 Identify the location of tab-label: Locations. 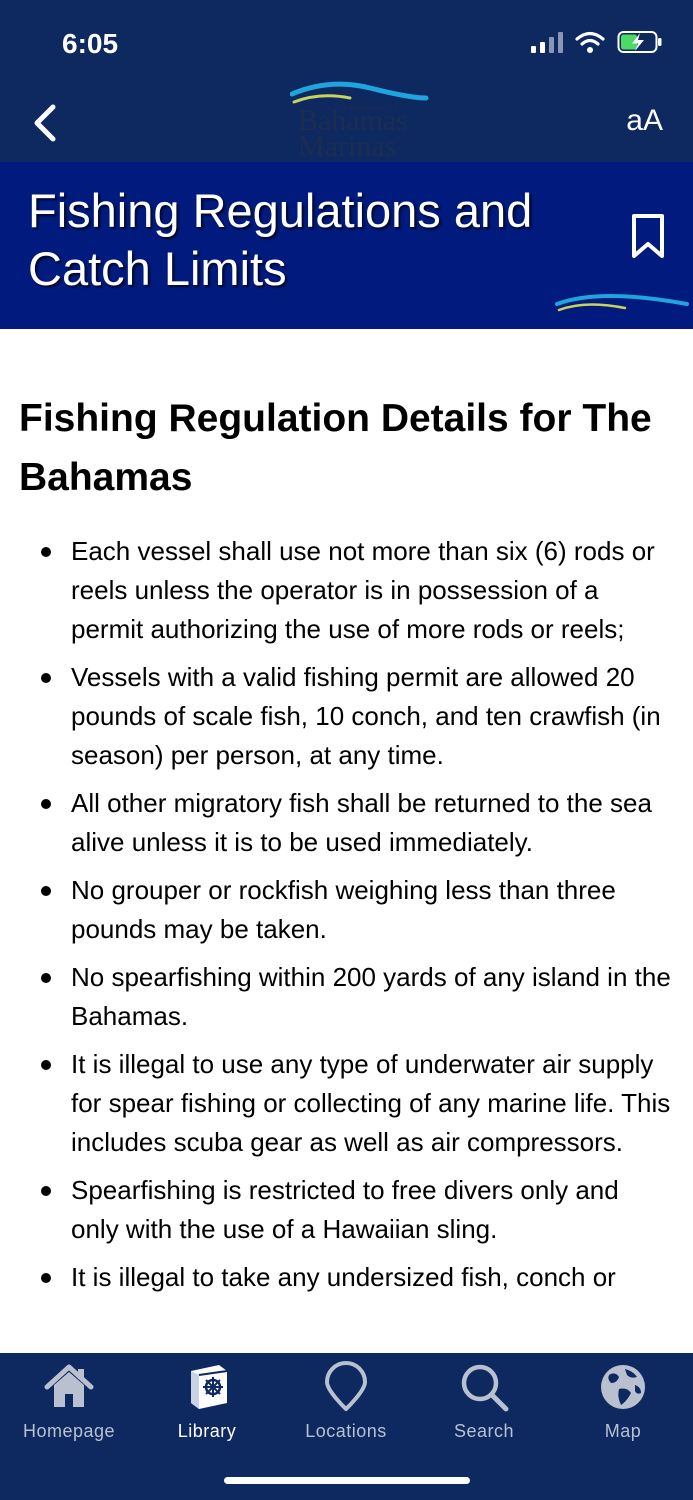
(346, 1431).